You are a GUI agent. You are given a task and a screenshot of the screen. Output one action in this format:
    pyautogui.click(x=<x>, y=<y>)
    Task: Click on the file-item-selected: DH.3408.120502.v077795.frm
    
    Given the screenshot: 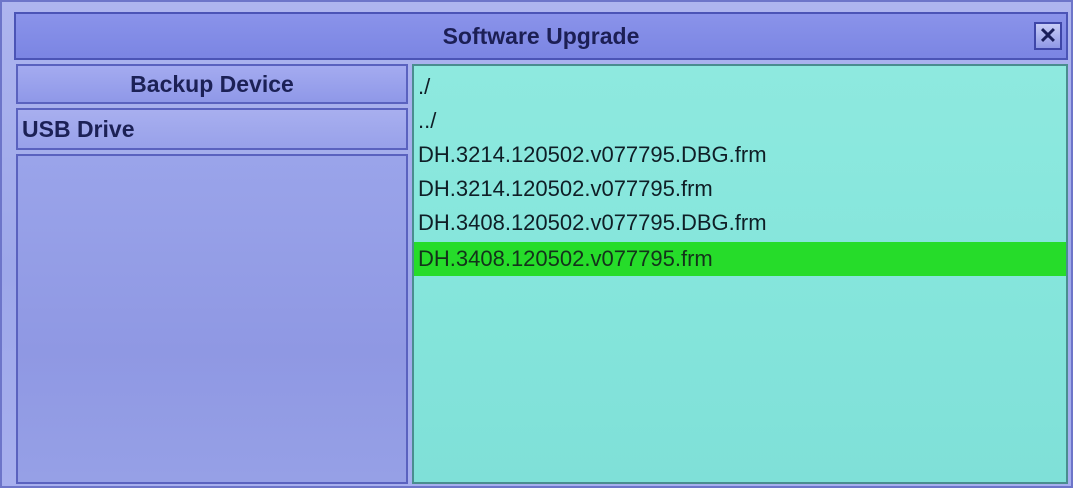 What is the action you would take?
    pyautogui.click(x=740, y=259)
    